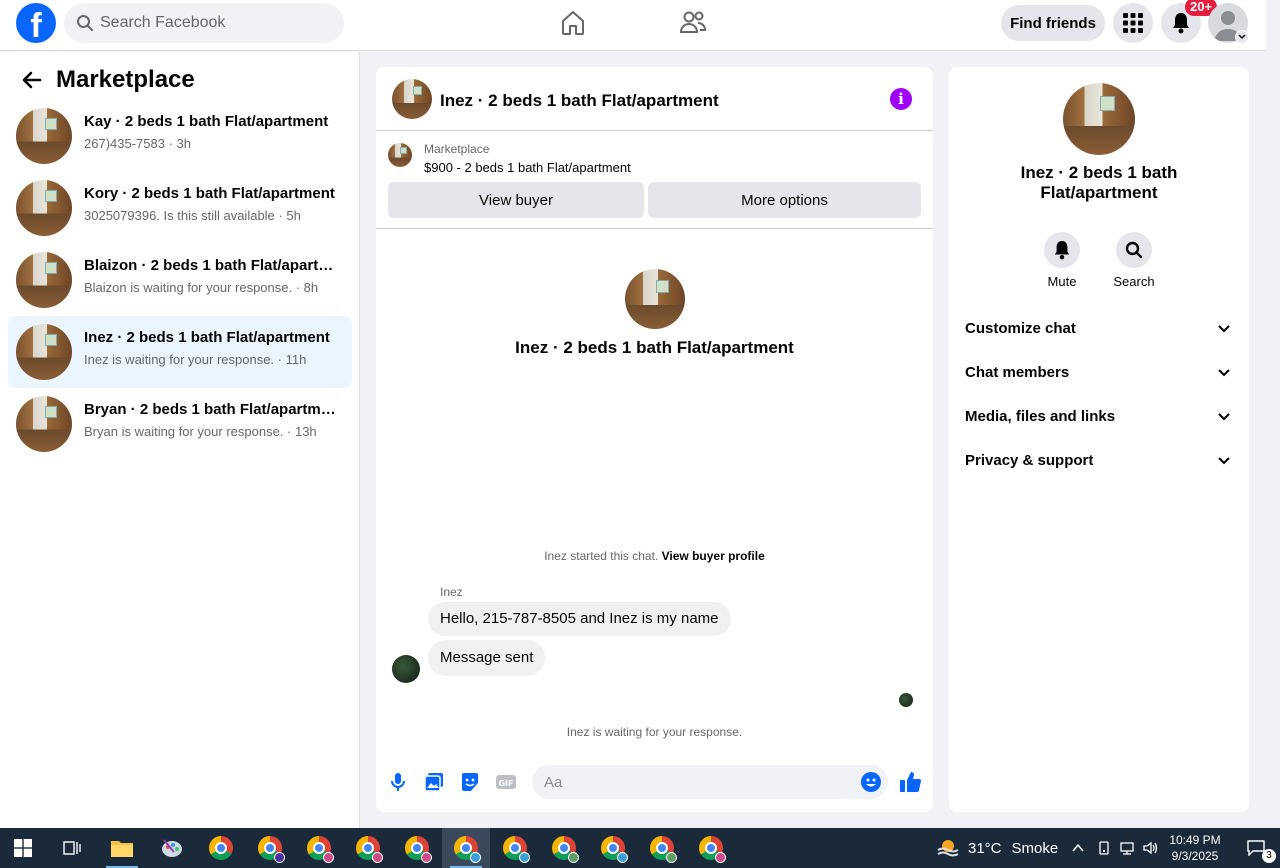 The width and height of the screenshot is (1280, 868). Describe the element at coordinates (1020, 328) in the screenshot. I see `section-label: Customize chat` at that location.